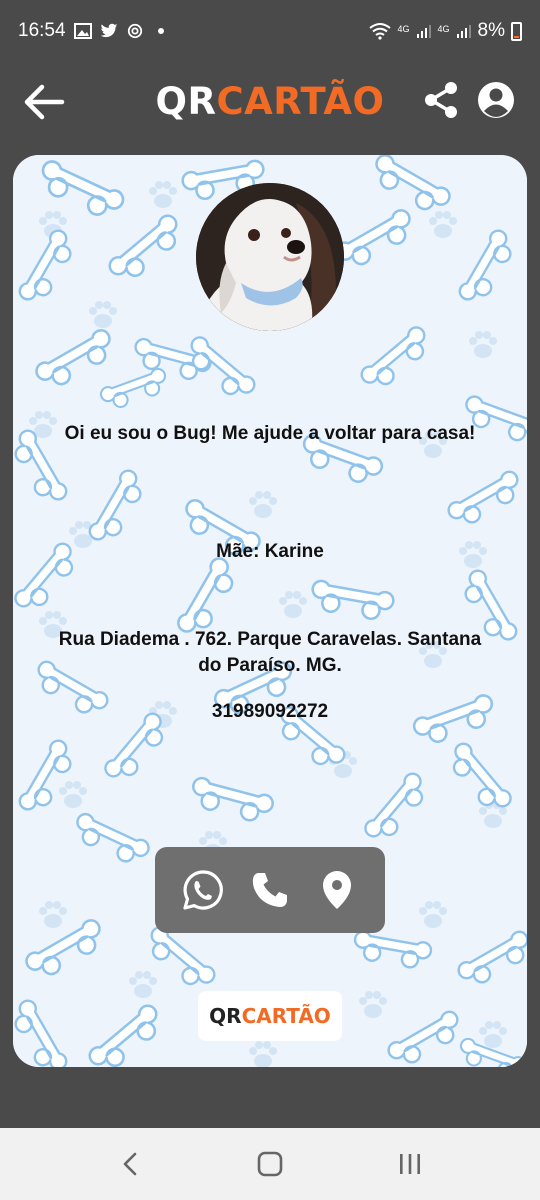 This screenshot has height=1200, width=540. What do you see at coordinates (441, 100) in the screenshot?
I see `share-icon` at bounding box center [441, 100].